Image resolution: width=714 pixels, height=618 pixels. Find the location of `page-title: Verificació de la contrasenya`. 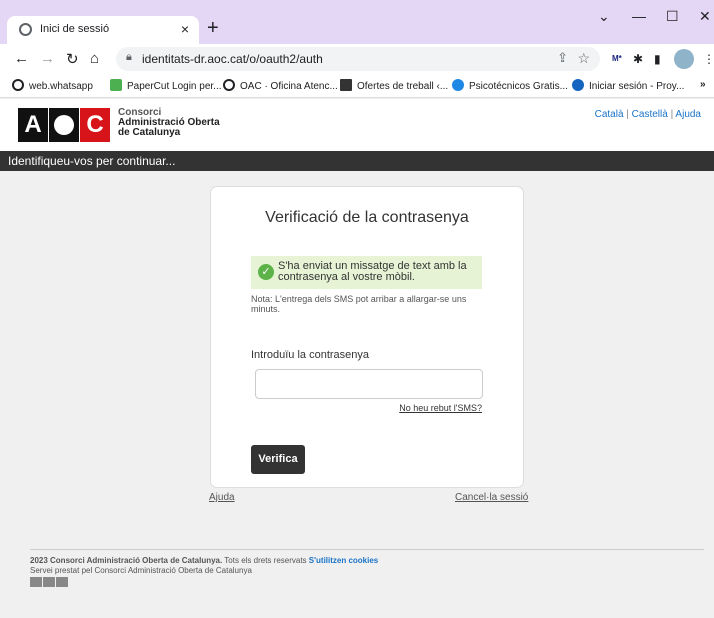

page-title: Verificació de la contrasenya is located at coordinates (367, 217).